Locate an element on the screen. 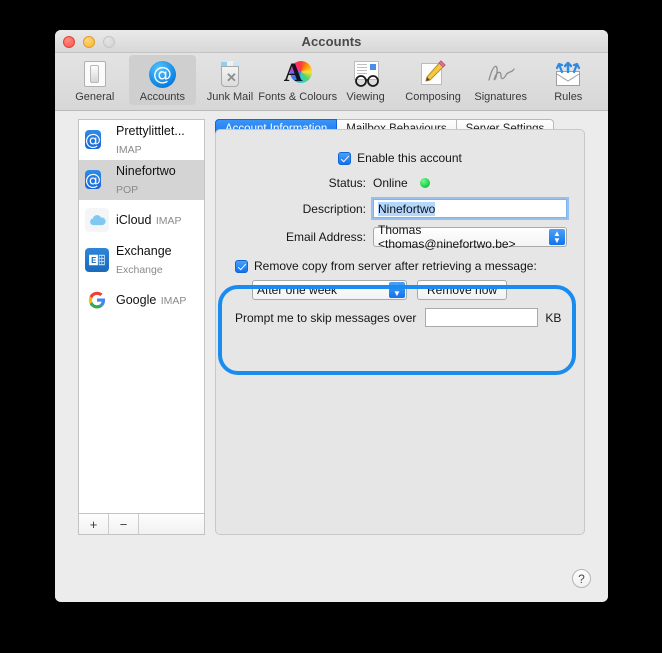  toolbar-label-composing: Composing is located at coordinates (433, 97).